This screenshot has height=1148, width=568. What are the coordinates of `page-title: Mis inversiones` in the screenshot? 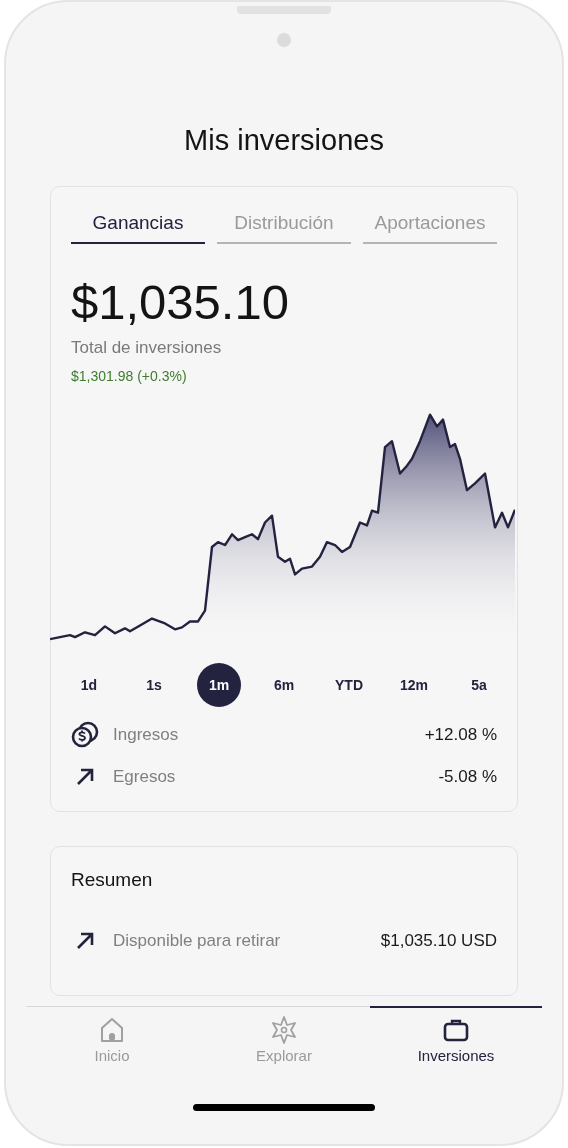 It's located at (284, 140).